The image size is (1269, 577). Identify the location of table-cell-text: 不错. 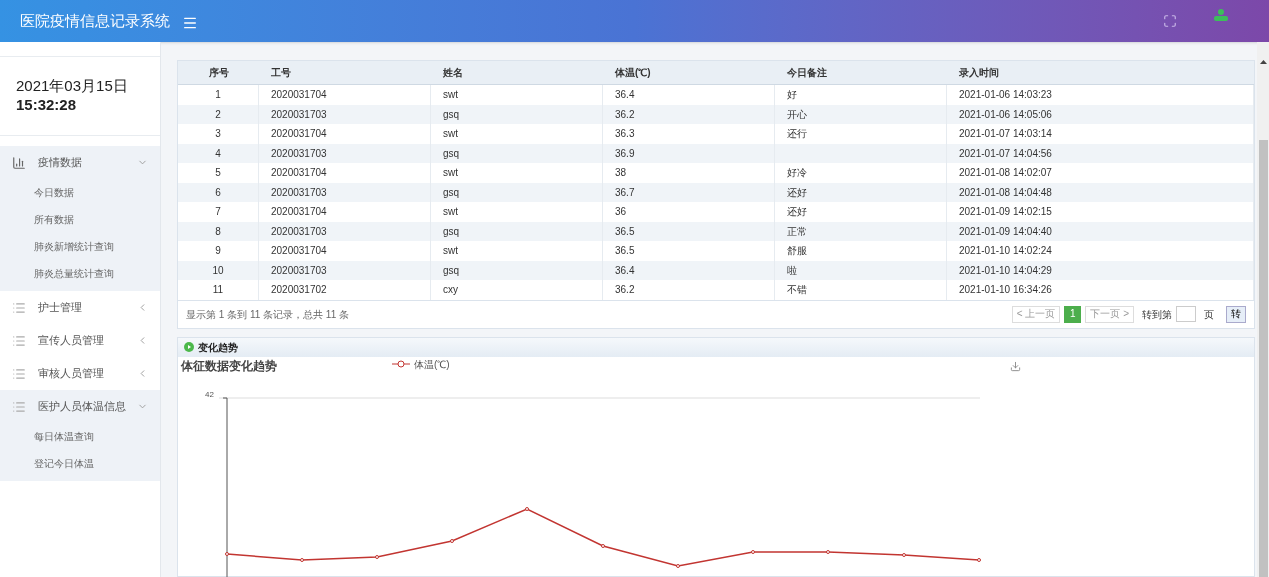
(797, 290).